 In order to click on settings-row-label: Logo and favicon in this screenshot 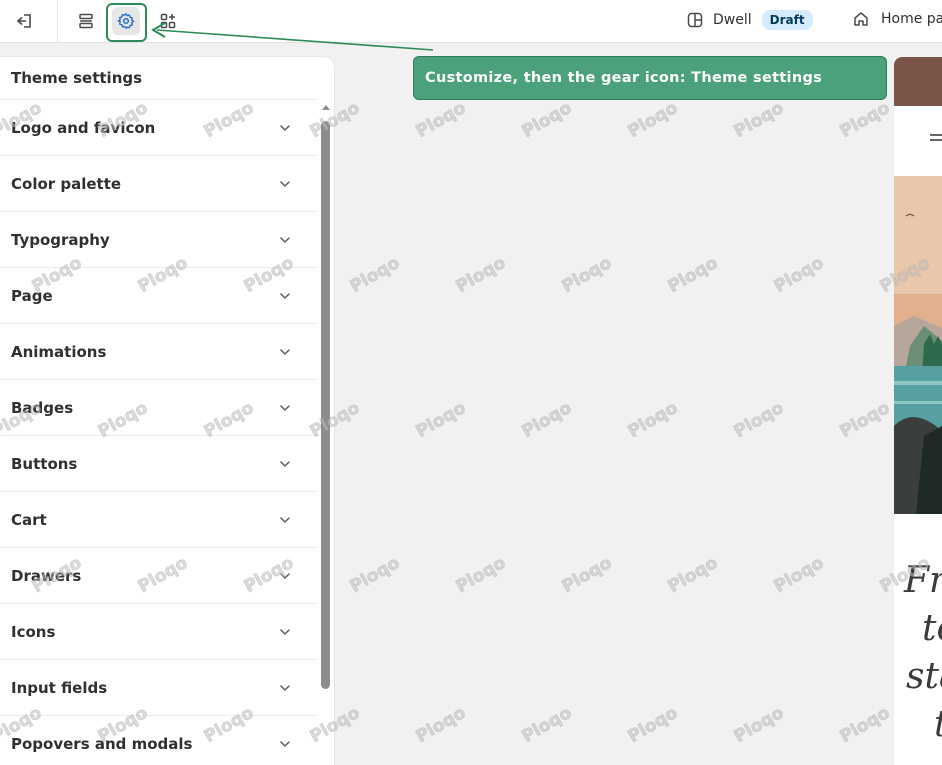, I will do `click(83, 127)`.